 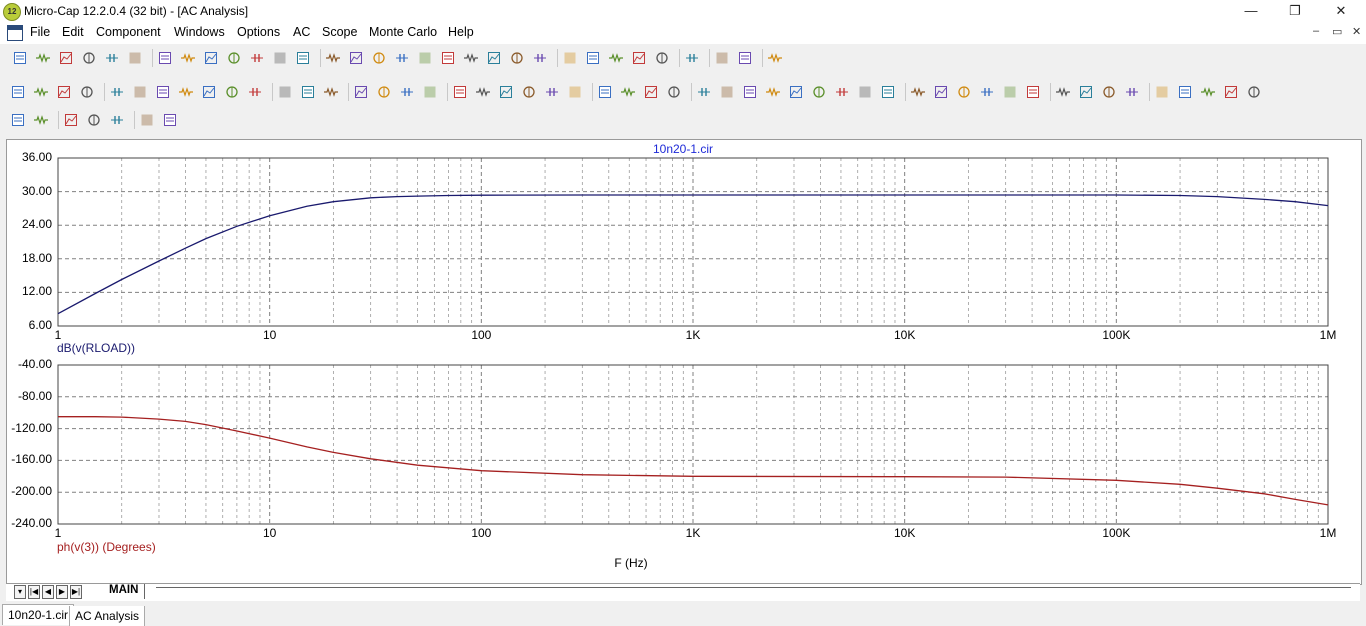 I want to click on y-tick-label: -160.00, so click(x=27, y=459).